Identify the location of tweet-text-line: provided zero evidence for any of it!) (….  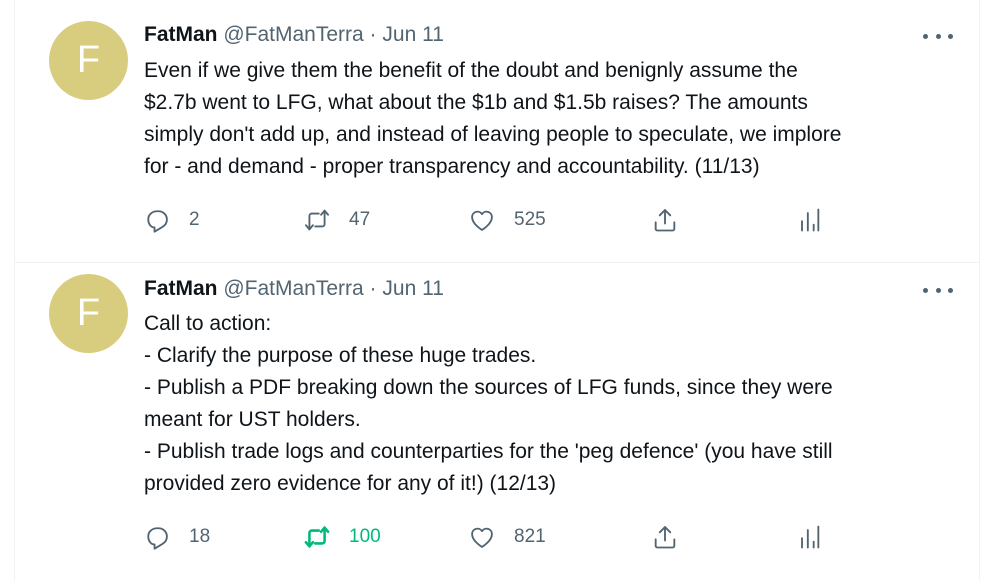
(350, 483).